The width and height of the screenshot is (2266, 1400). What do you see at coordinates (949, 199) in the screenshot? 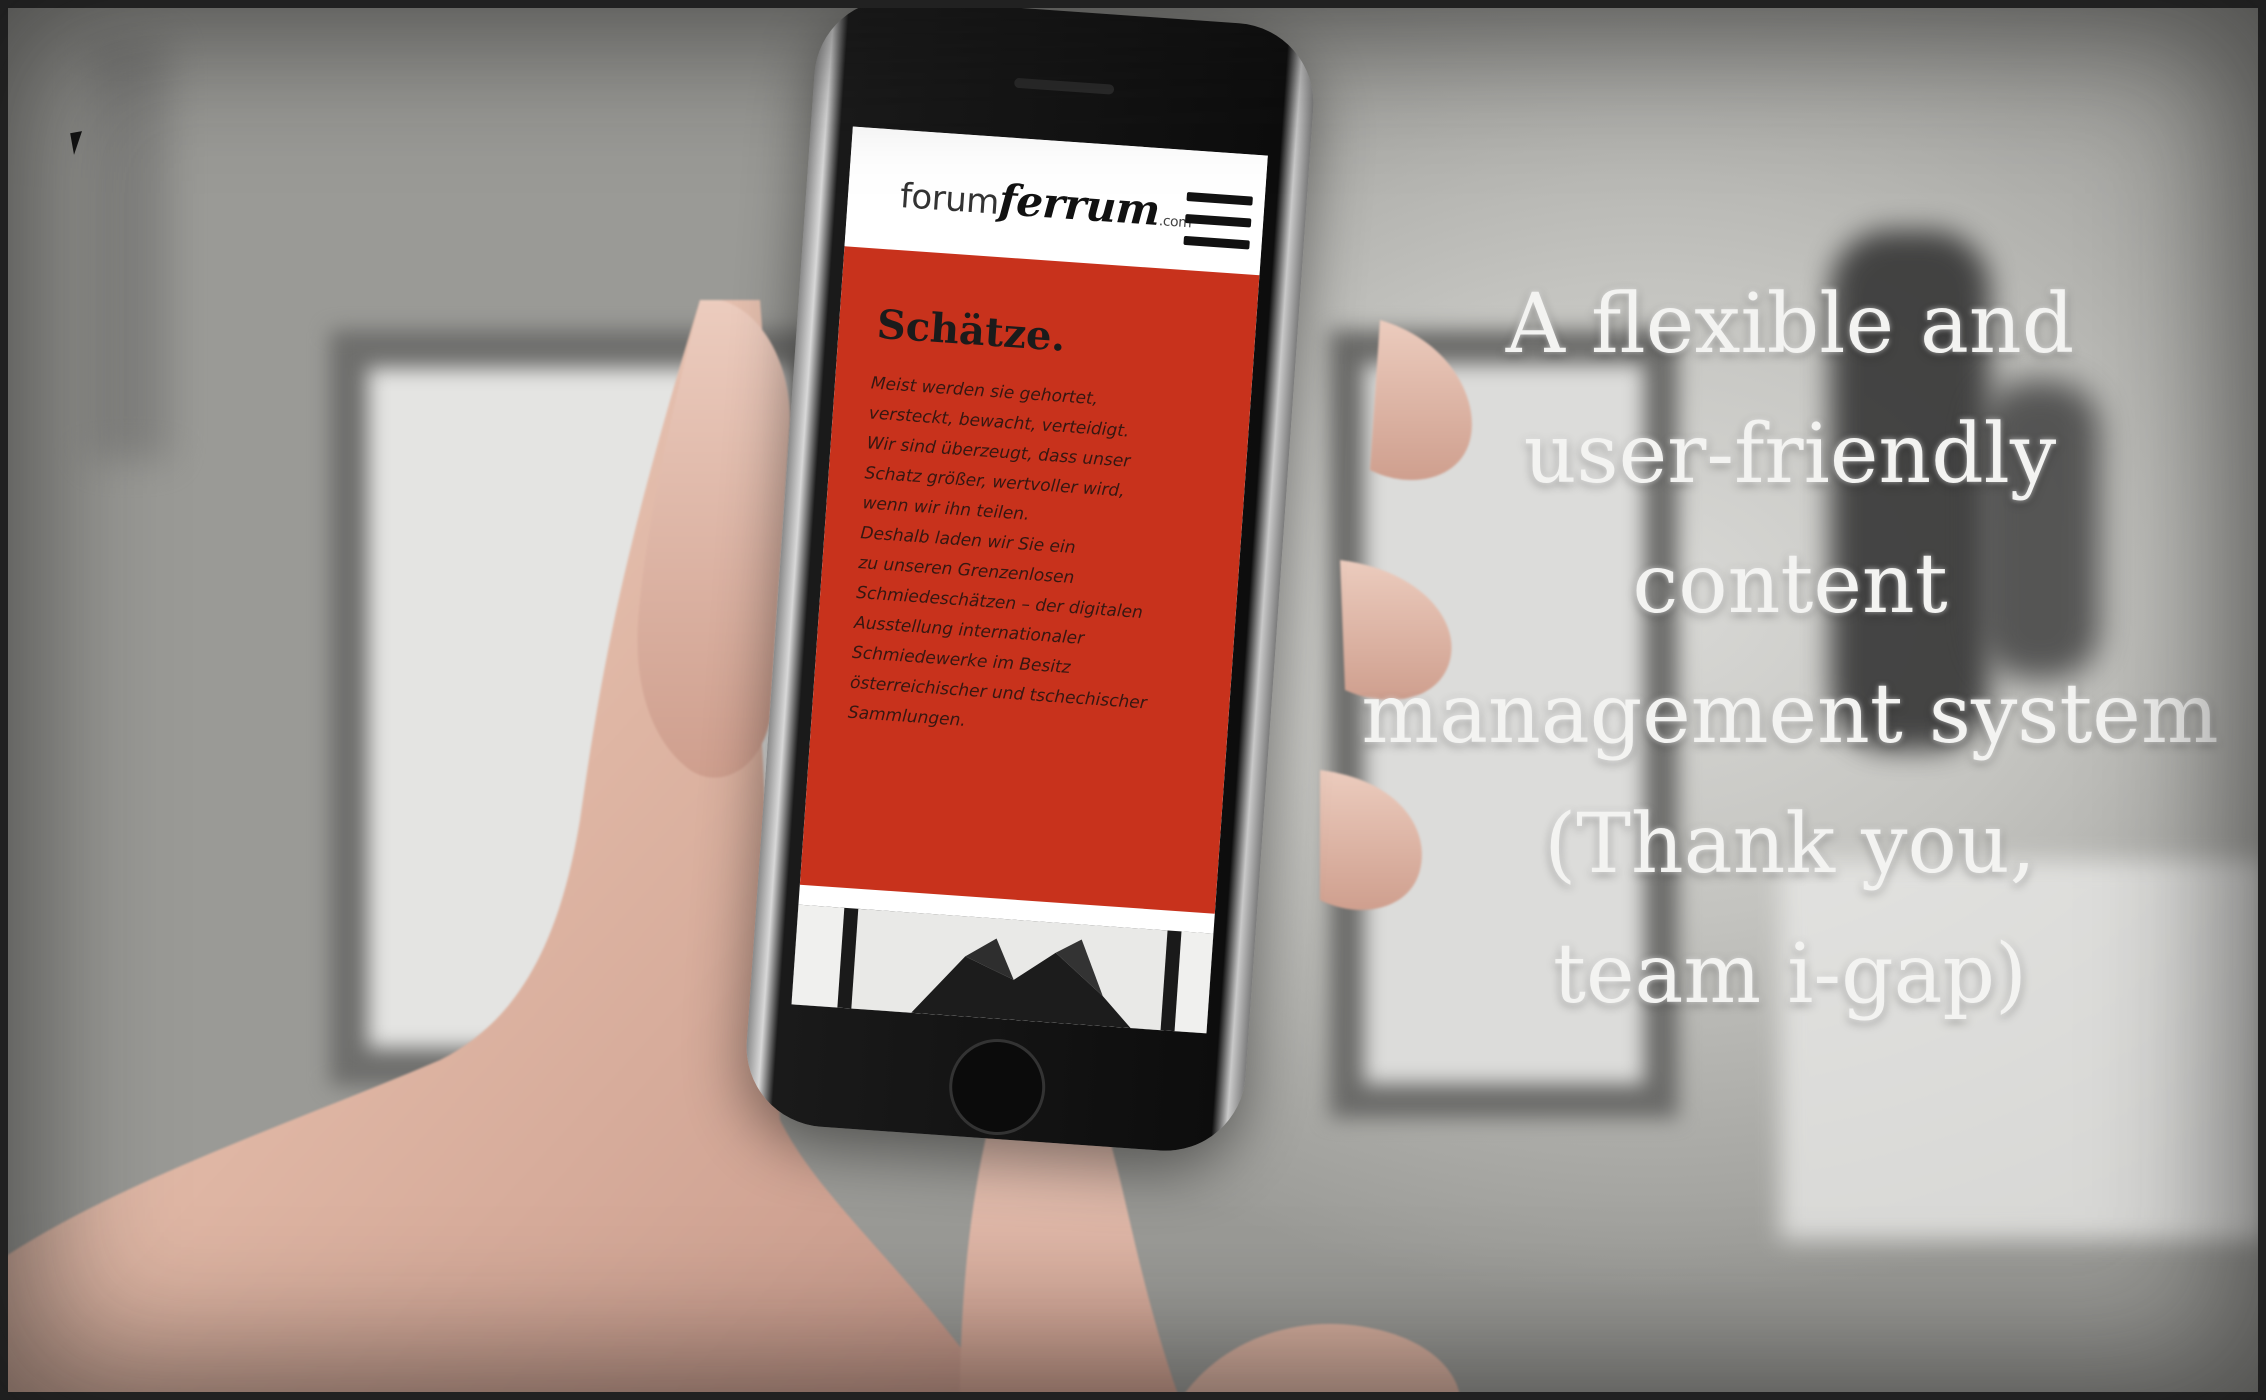
I see `logo-light-text: forum` at bounding box center [949, 199].